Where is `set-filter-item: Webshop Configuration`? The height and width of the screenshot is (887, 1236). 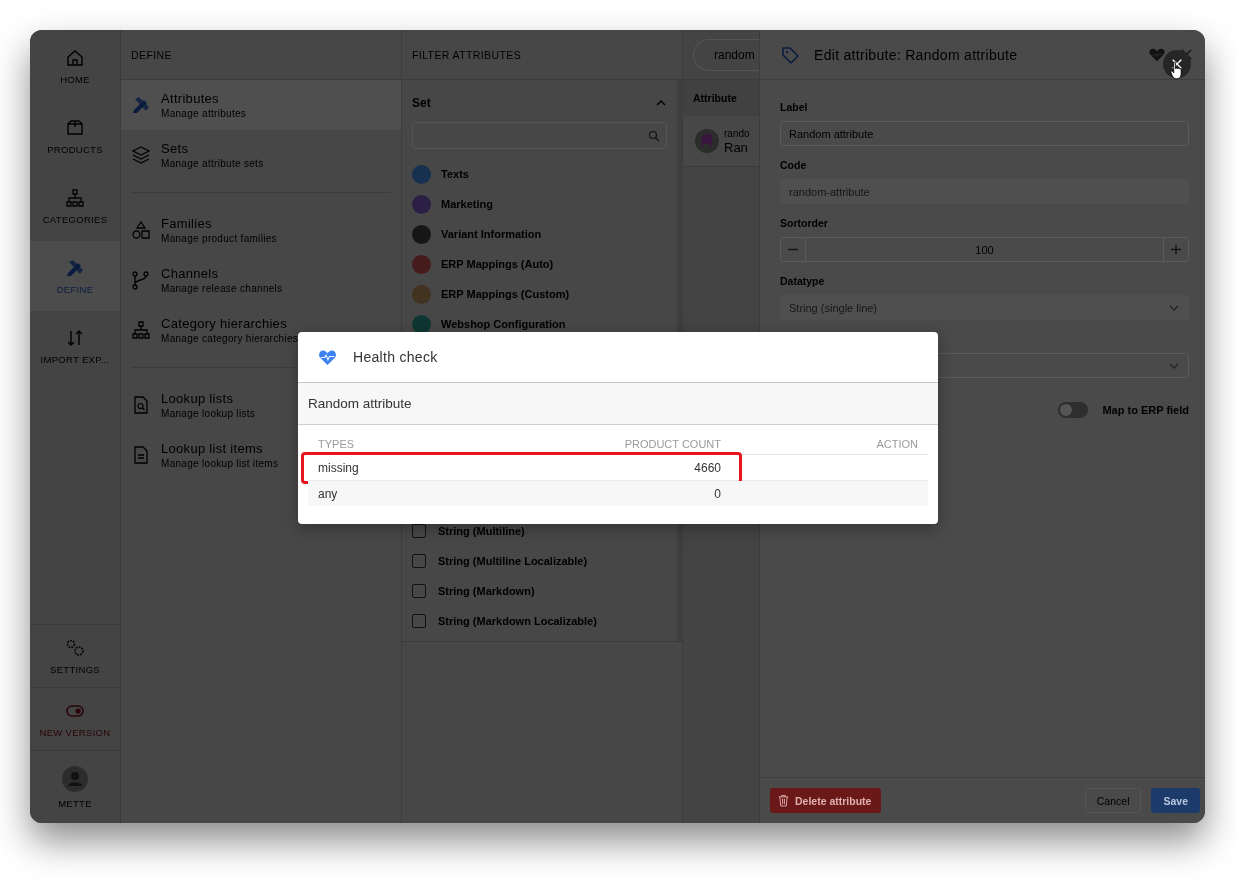
set-filter-item: Webshop Configuration is located at coordinates (539, 324).